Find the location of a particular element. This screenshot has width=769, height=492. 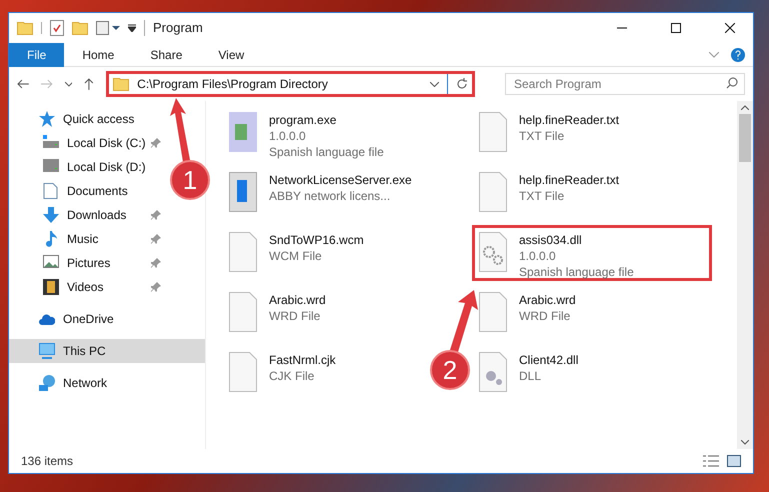

sidebar-label: Videos is located at coordinates (85, 287).